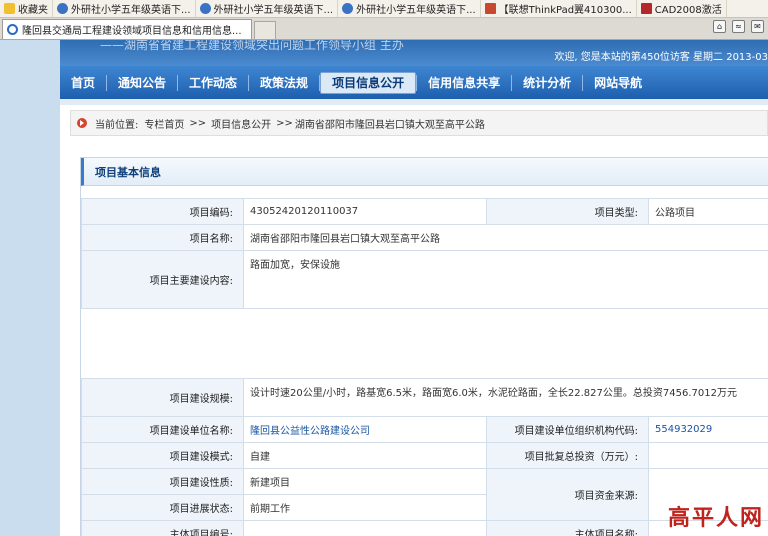  Describe the element at coordinates (389, 125) in the screenshot. I see `breadcrumb-current: 湖南省邵阳市隆回县岩口镇大观至高平公路` at that location.